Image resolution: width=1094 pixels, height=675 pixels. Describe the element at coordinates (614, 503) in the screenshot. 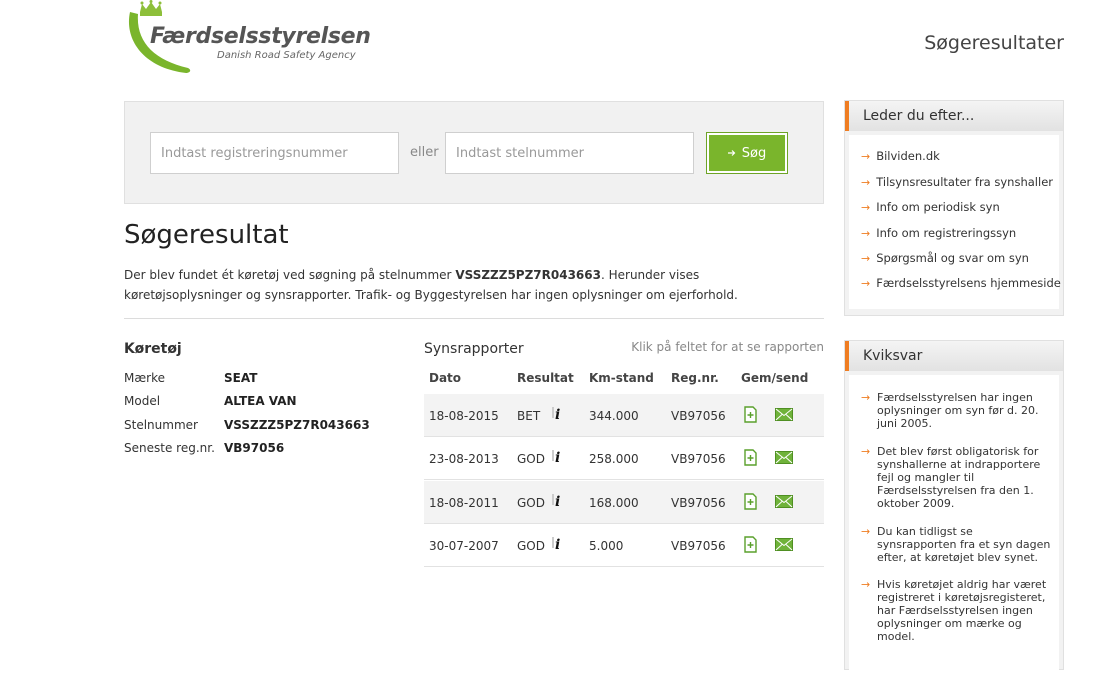

I see `report-km: 168.000` at that location.